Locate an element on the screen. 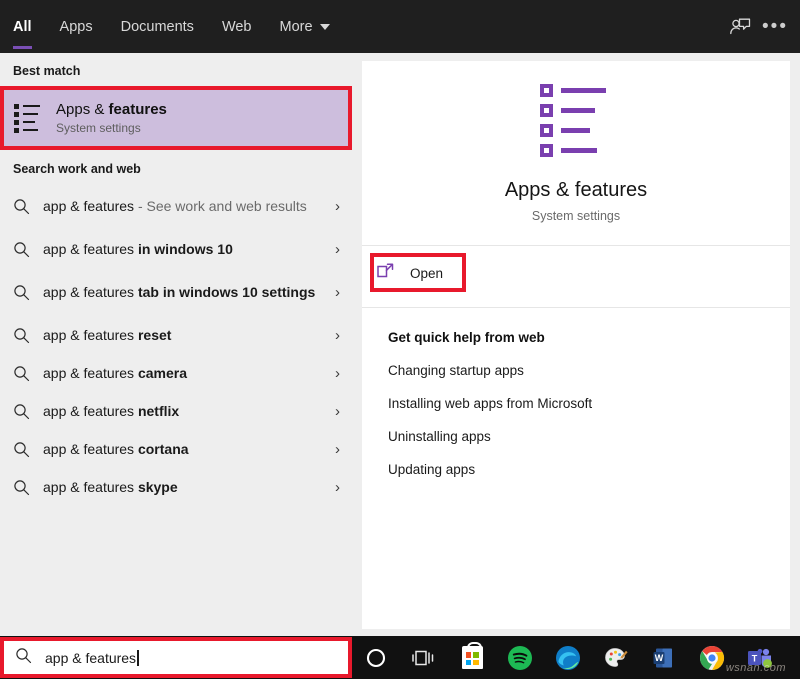 Image resolution: width=800 pixels, height=679 pixels. suggestion-item-1: app & features in windows 10 › is located at coordinates (176, 249).